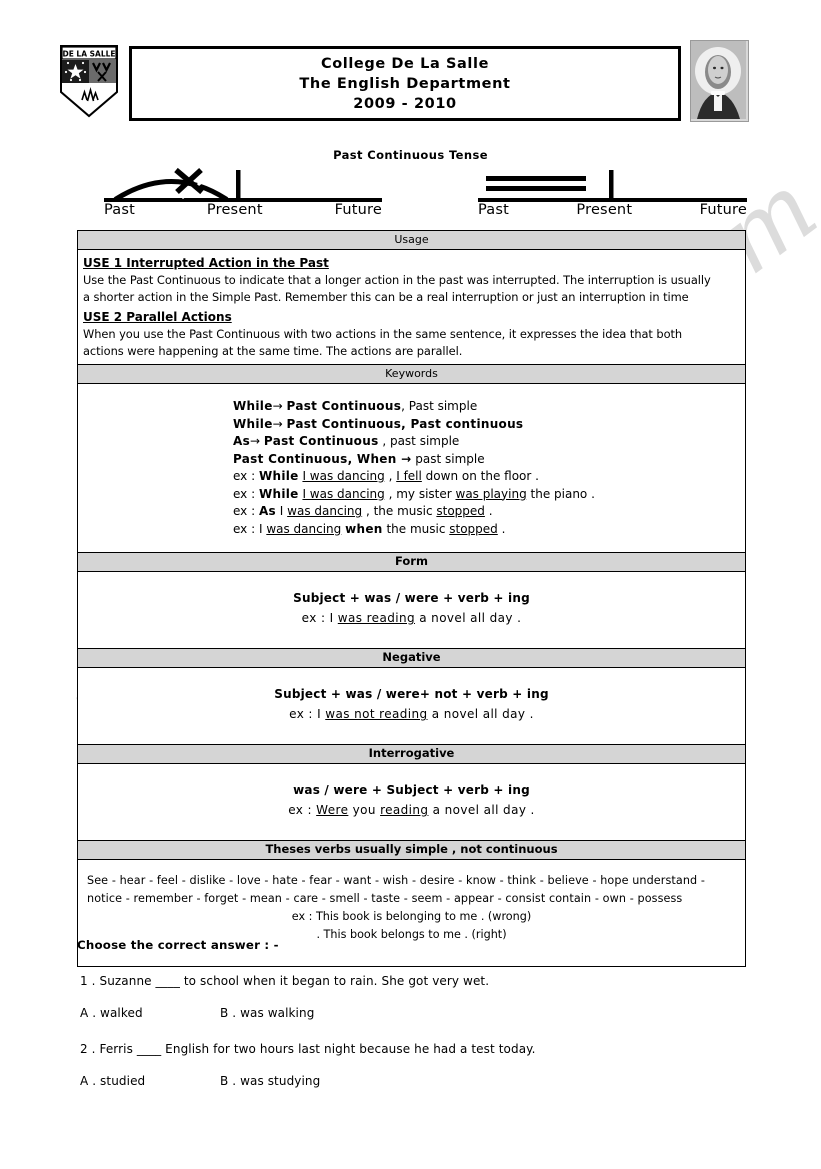 The image size is (821, 1169). Describe the element at coordinates (411, 694) in the screenshot. I see `negative-rule: Subject + was / were+ not + verb + ing` at that location.